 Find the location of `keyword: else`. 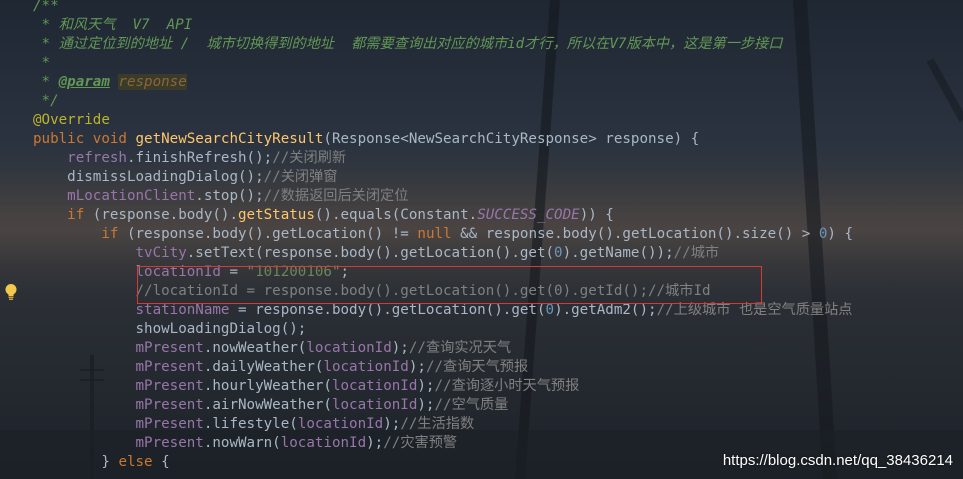

keyword: else is located at coordinates (135, 462).